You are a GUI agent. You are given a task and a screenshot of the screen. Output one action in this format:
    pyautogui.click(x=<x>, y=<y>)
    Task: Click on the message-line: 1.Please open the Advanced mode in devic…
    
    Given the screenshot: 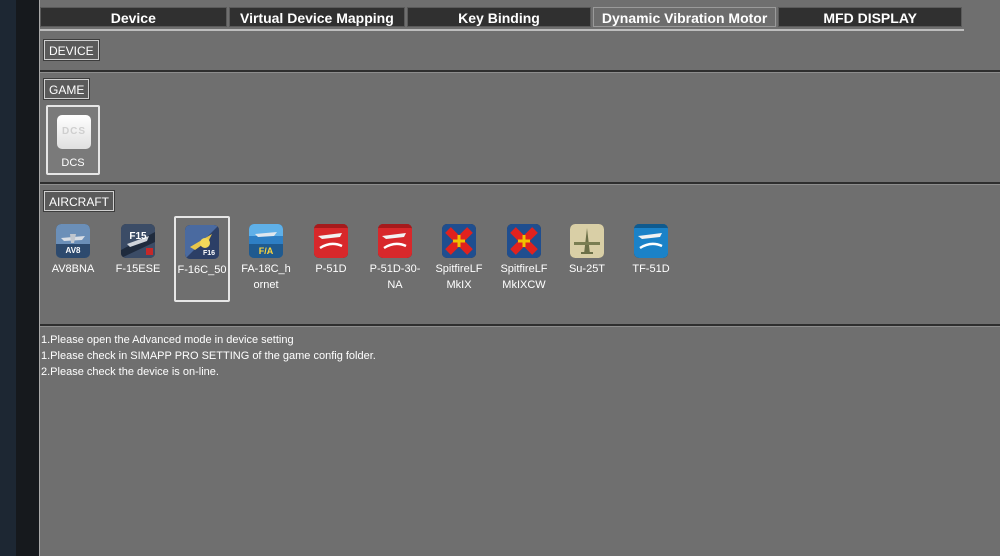 What is the action you would take?
    pyautogui.click(x=167, y=340)
    